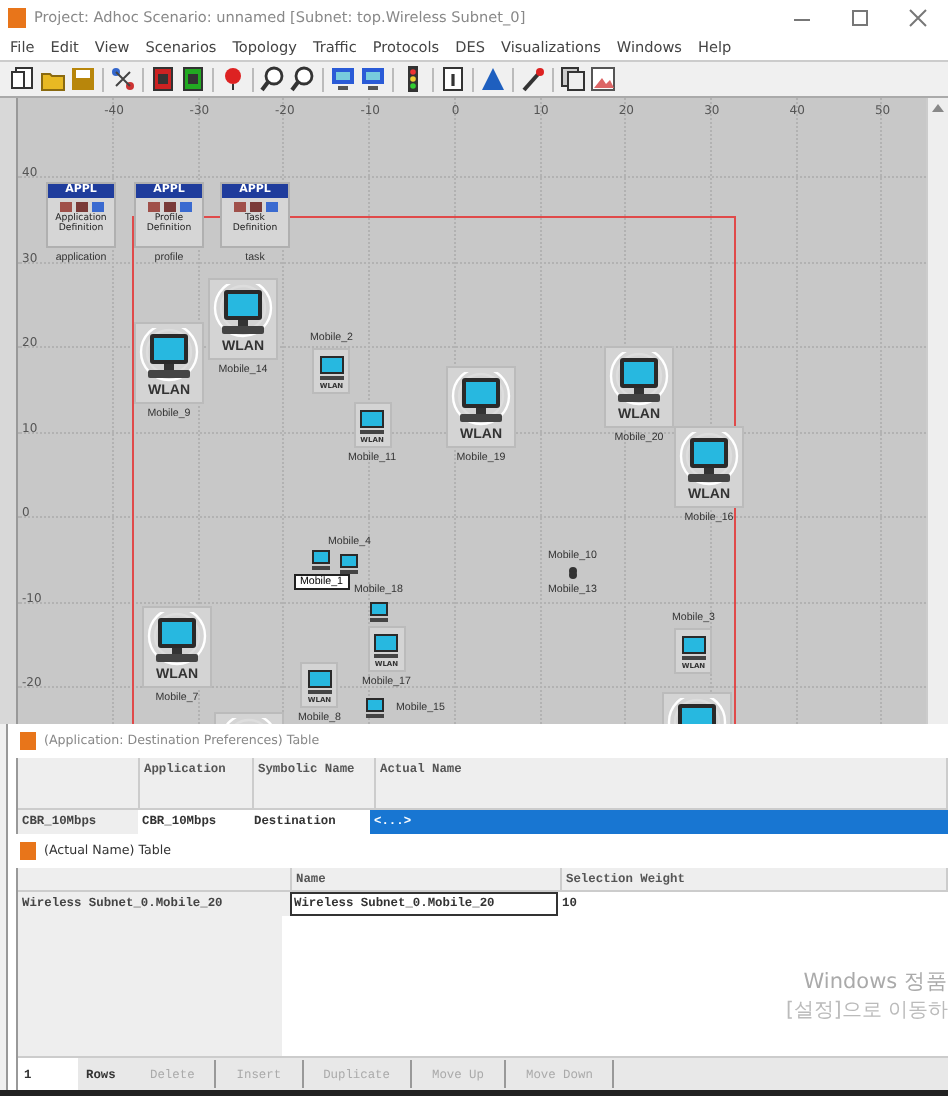  Describe the element at coordinates (83, 79) in the screenshot. I see `save-icon` at that location.